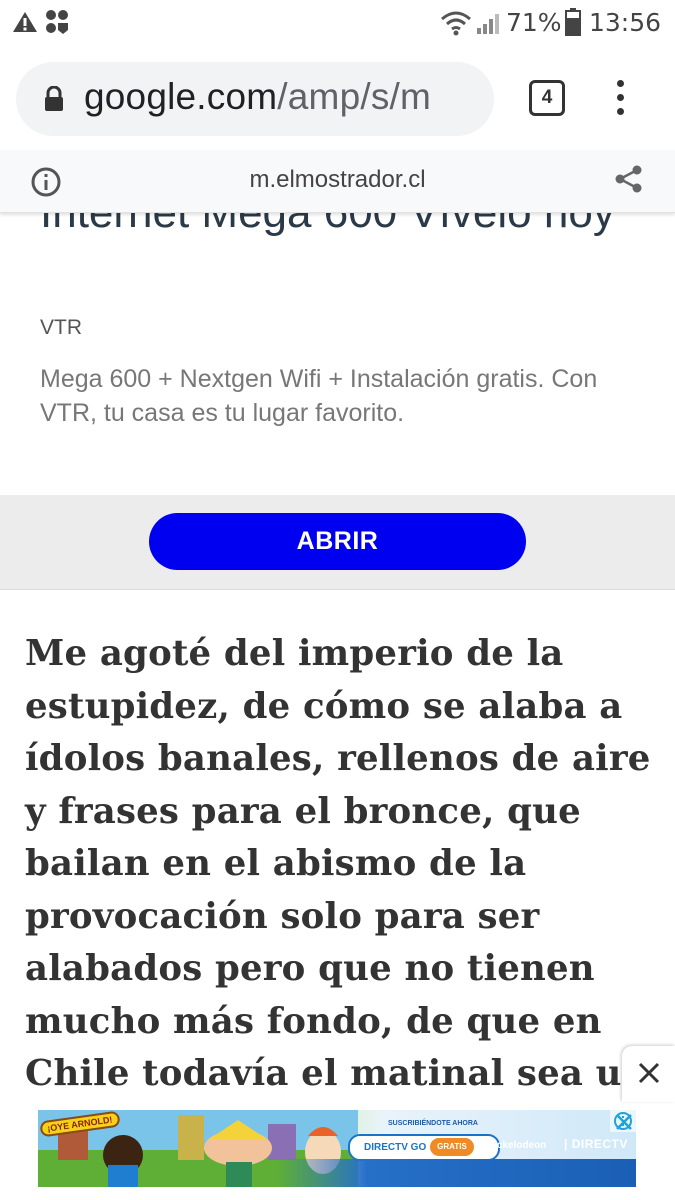 This screenshot has height=1200, width=675. I want to click on battery-icon, so click(573, 22).